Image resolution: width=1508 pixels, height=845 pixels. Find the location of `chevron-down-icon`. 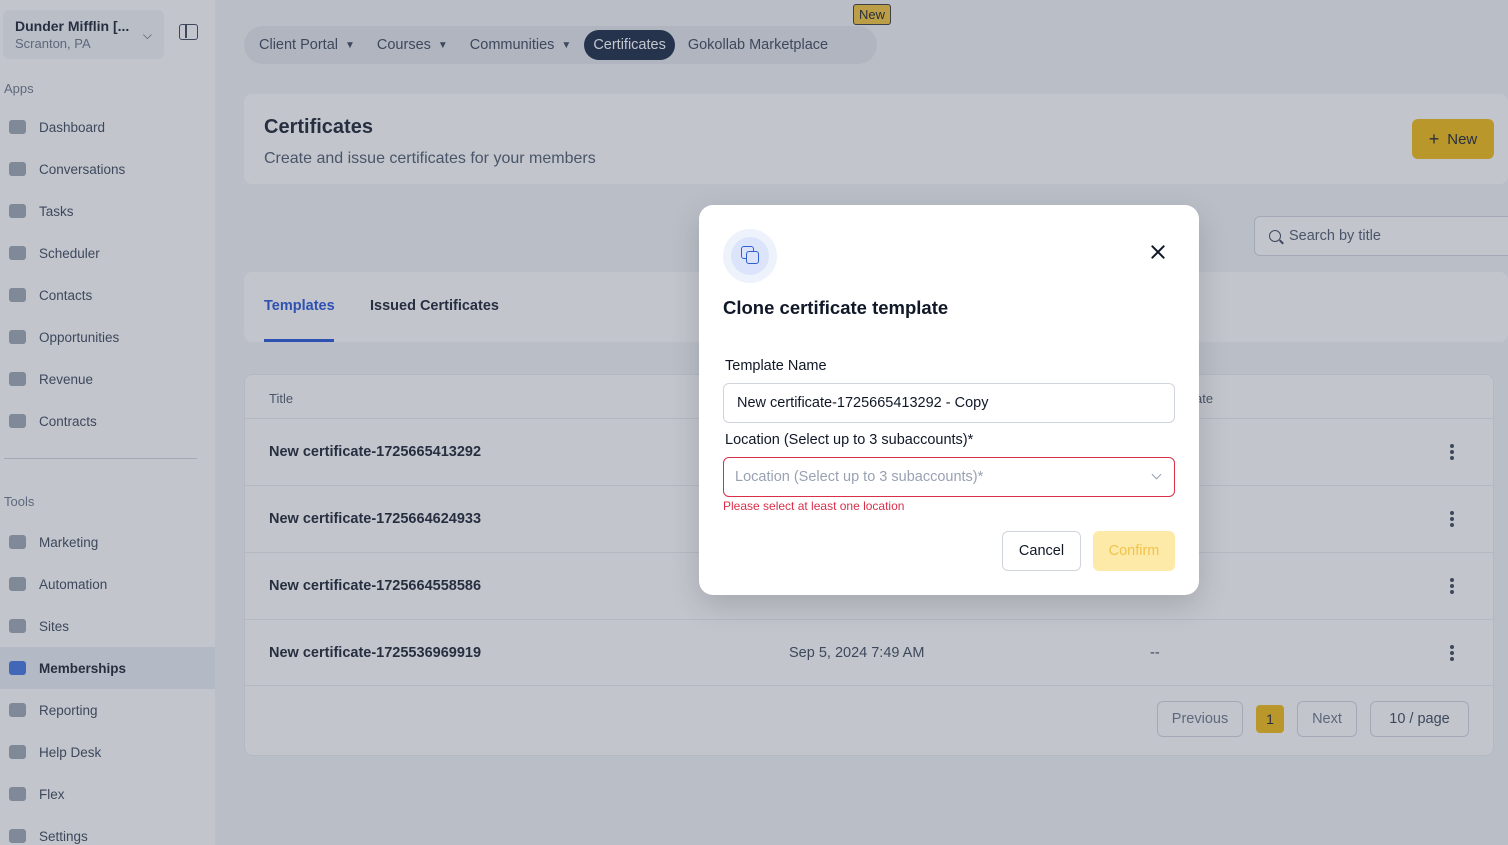

chevron-down-icon is located at coordinates (1156, 474).